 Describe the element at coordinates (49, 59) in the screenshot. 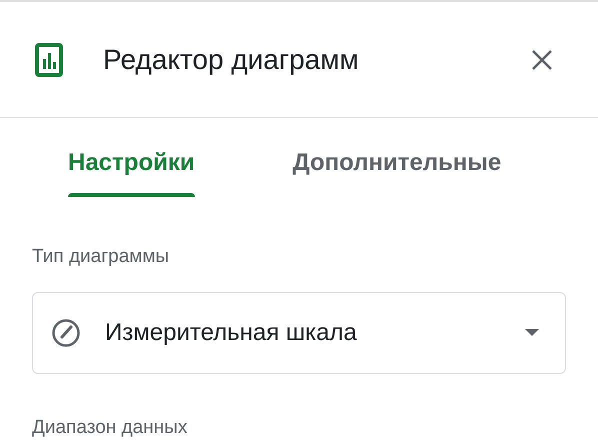

I see `chart-icon` at that location.